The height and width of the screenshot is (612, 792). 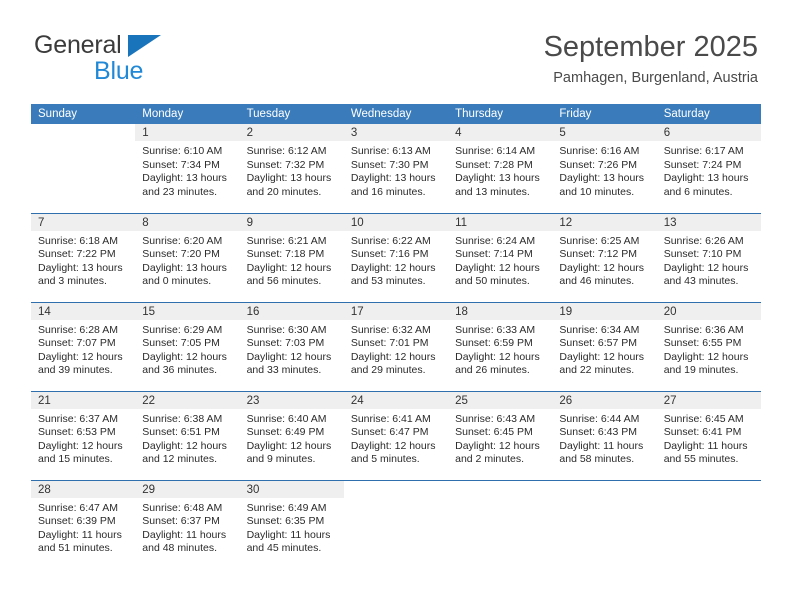 I want to click on general-blue-logo: General Blue, so click(x=124, y=58).